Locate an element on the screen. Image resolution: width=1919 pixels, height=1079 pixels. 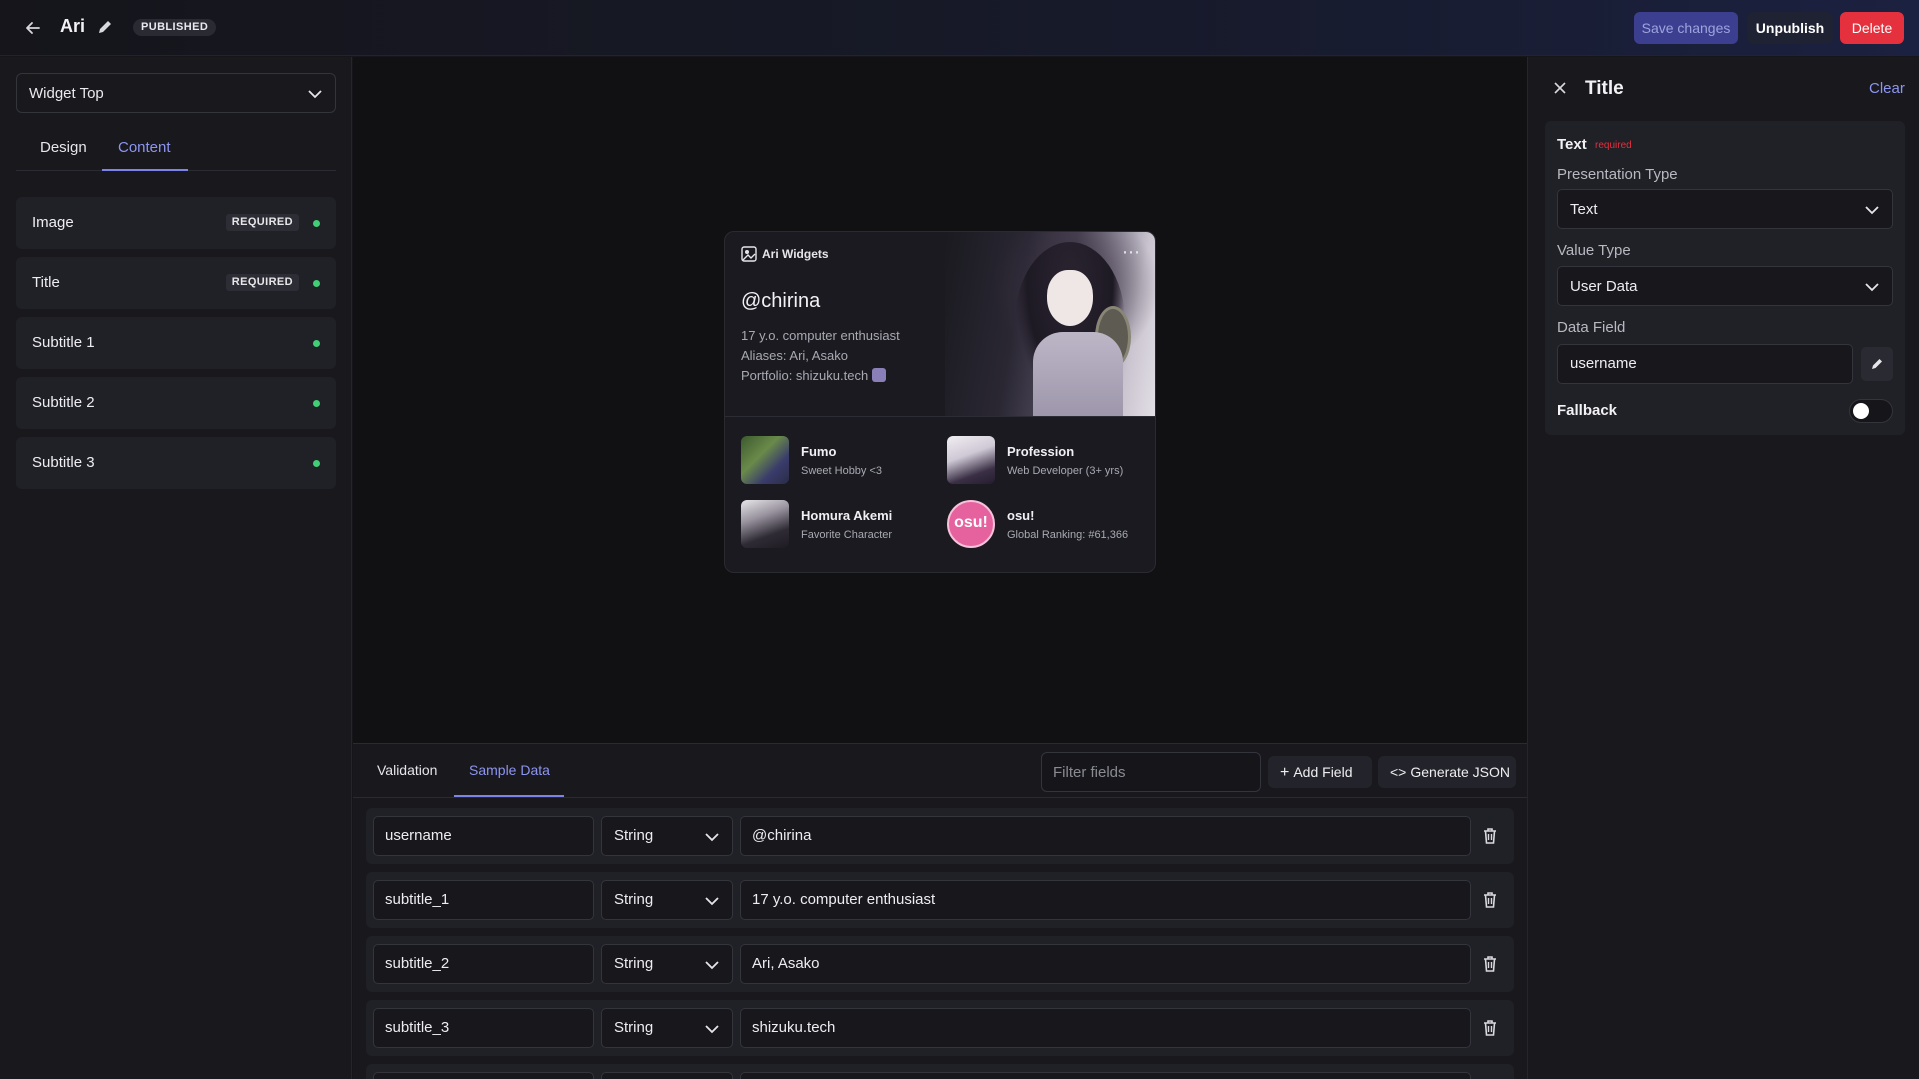
field-item-title: Title REQUIRED is located at coordinates (176, 283).